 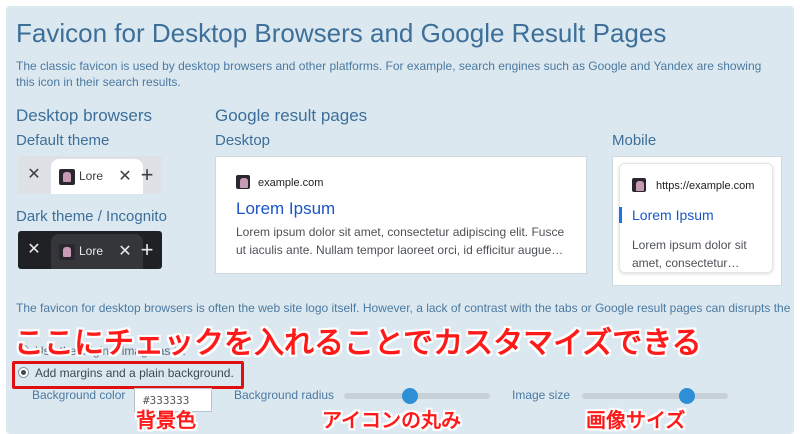 What do you see at coordinates (634, 140) in the screenshot?
I see `google-mobile-label: Mobile` at bounding box center [634, 140].